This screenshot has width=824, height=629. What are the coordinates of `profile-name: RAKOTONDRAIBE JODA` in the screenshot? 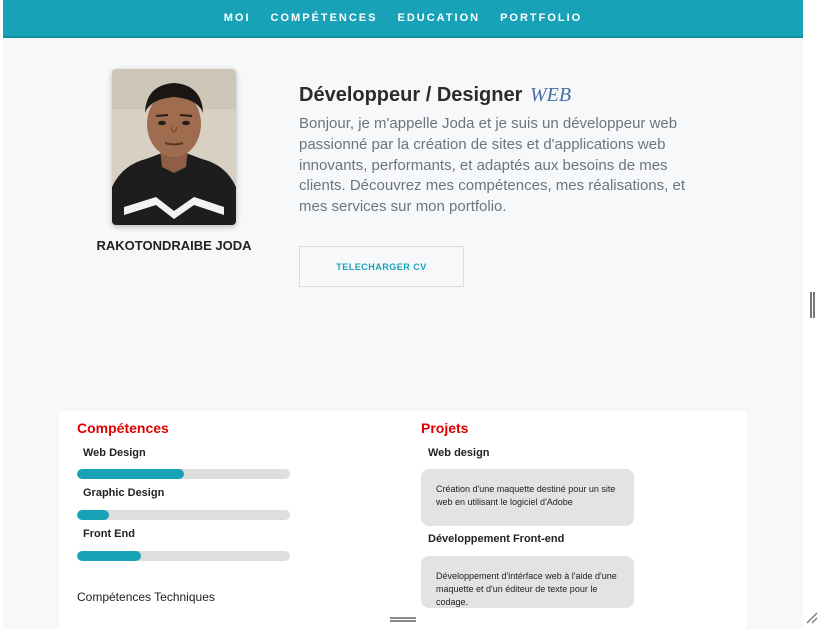 It's located at (174, 245).